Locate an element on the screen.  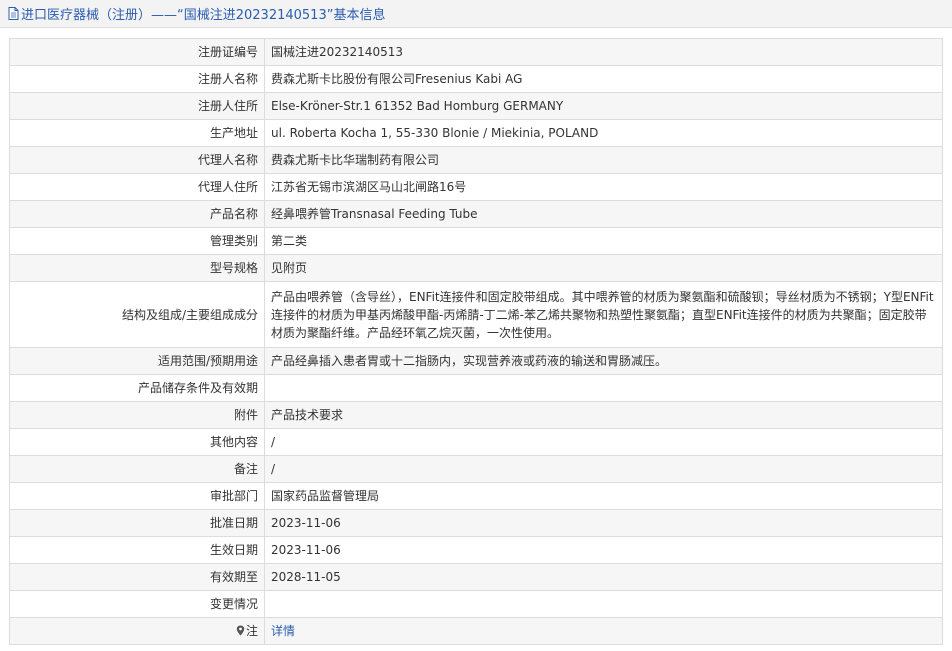
field-label: 代理人名称 is located at coordinates (137, 160).